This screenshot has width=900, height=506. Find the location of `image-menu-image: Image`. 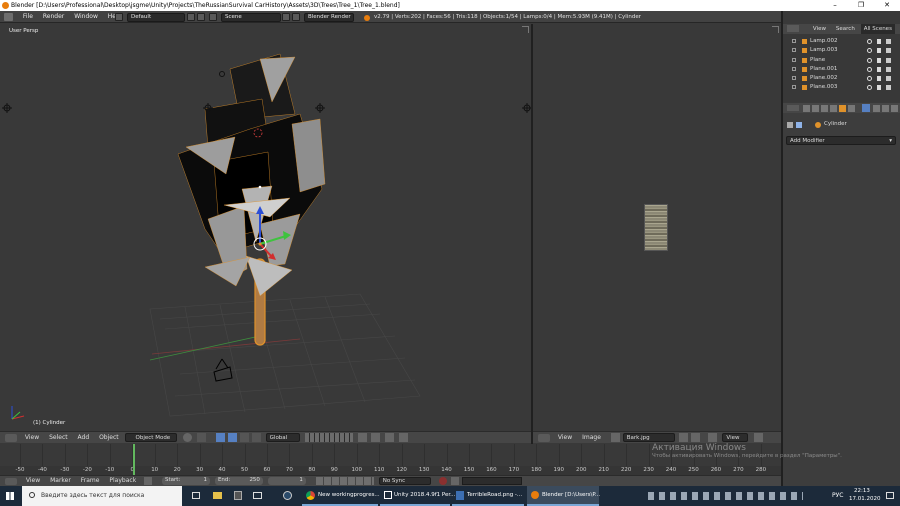

image-menu-image: Image is located at coordinates (591, 437).